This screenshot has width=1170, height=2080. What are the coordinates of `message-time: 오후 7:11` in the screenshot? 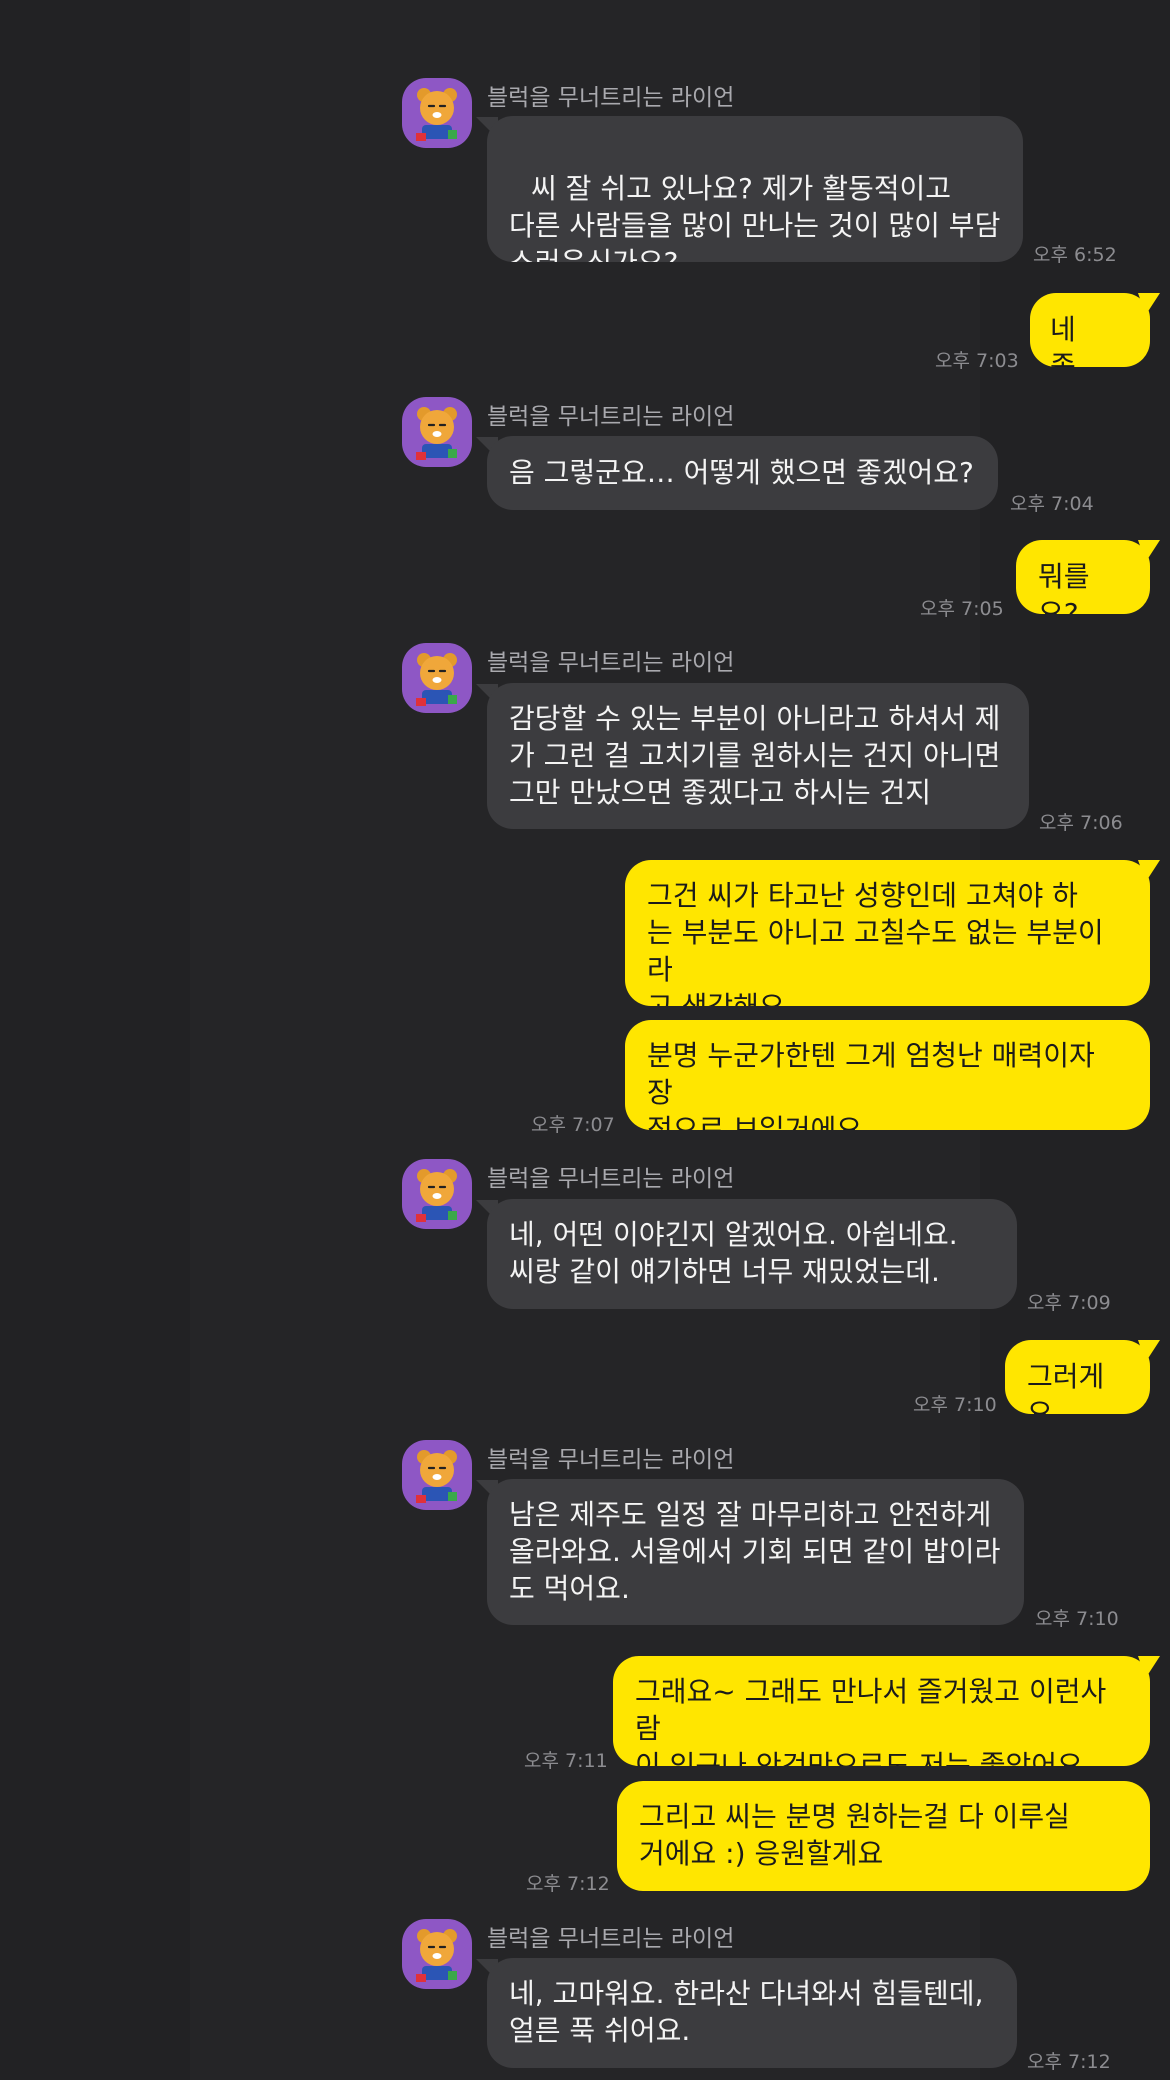 It's located at (566, 1761).